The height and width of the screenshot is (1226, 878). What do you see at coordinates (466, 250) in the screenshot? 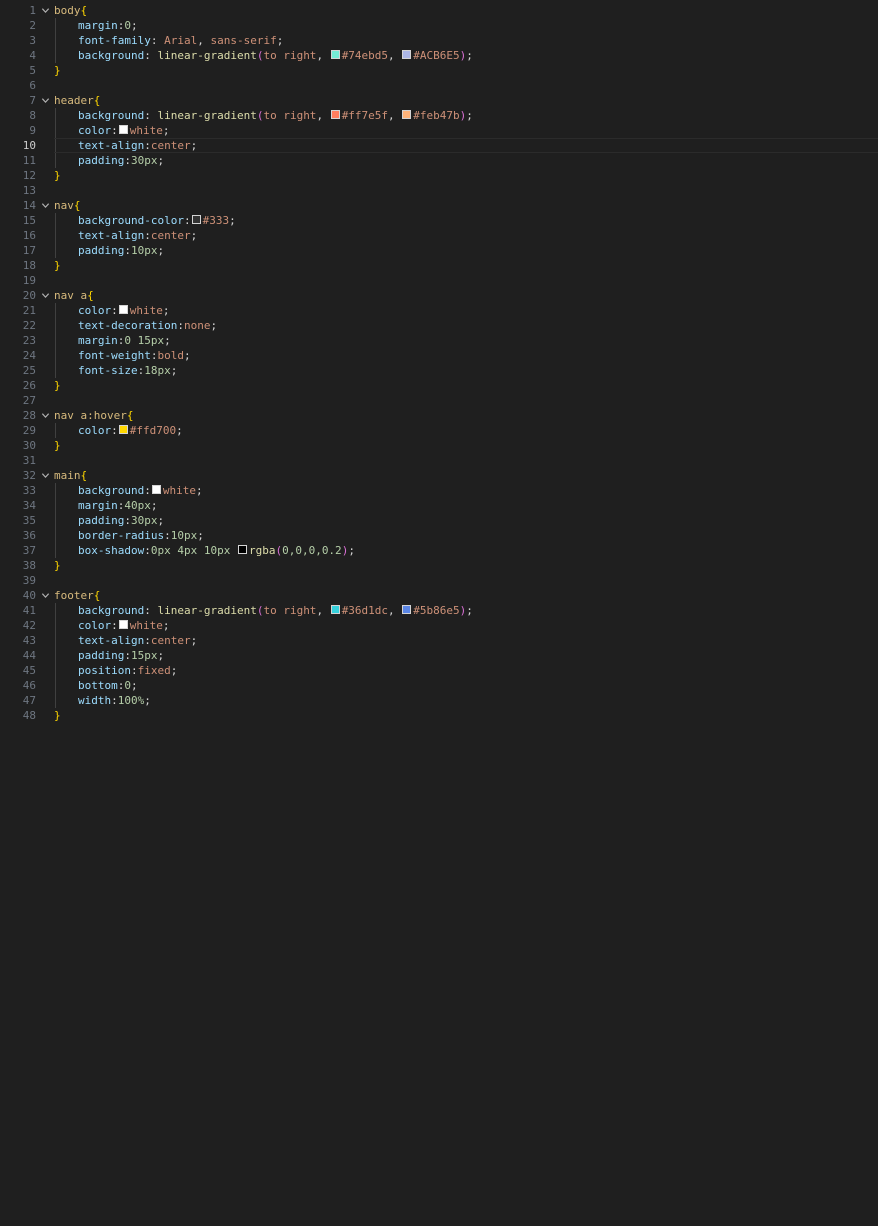
I see `code-line: padding:10px;` at bounding box center [466, 250].